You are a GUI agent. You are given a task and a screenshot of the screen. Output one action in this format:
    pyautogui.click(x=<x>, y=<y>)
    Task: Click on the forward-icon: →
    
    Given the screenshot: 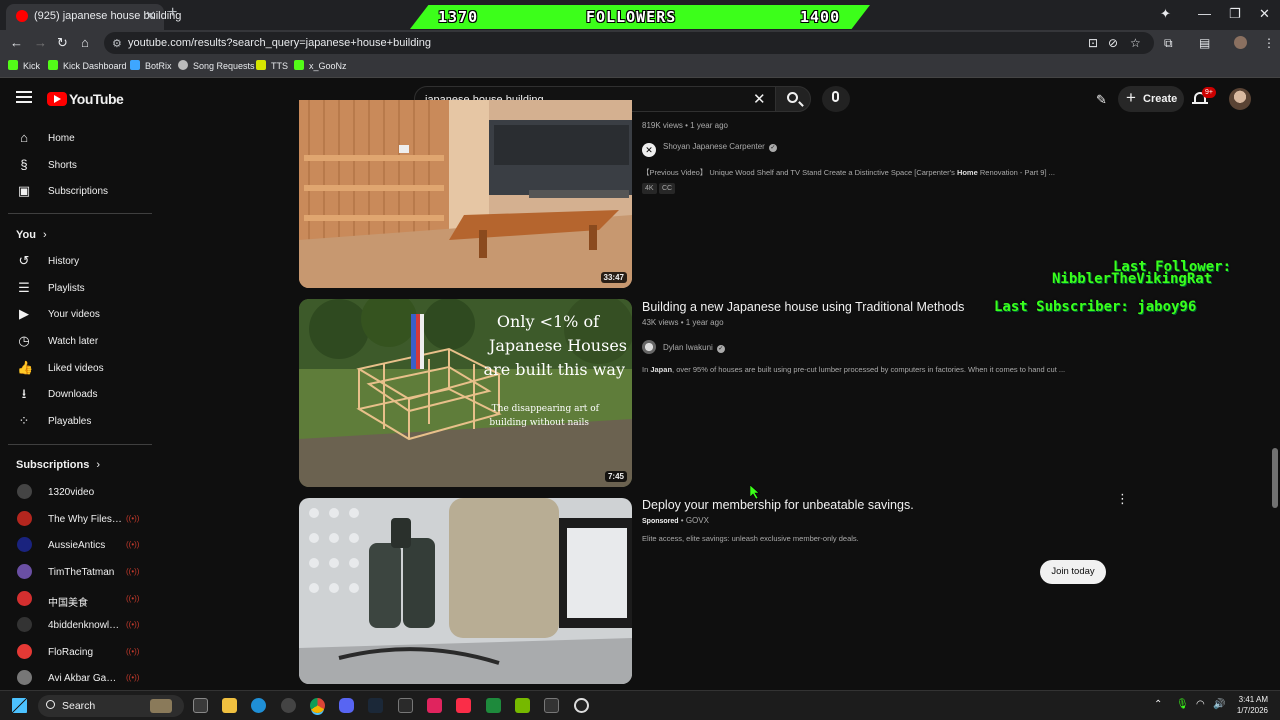 What is the action you would take?
    pyautogui.click(x=40, y=42)
    